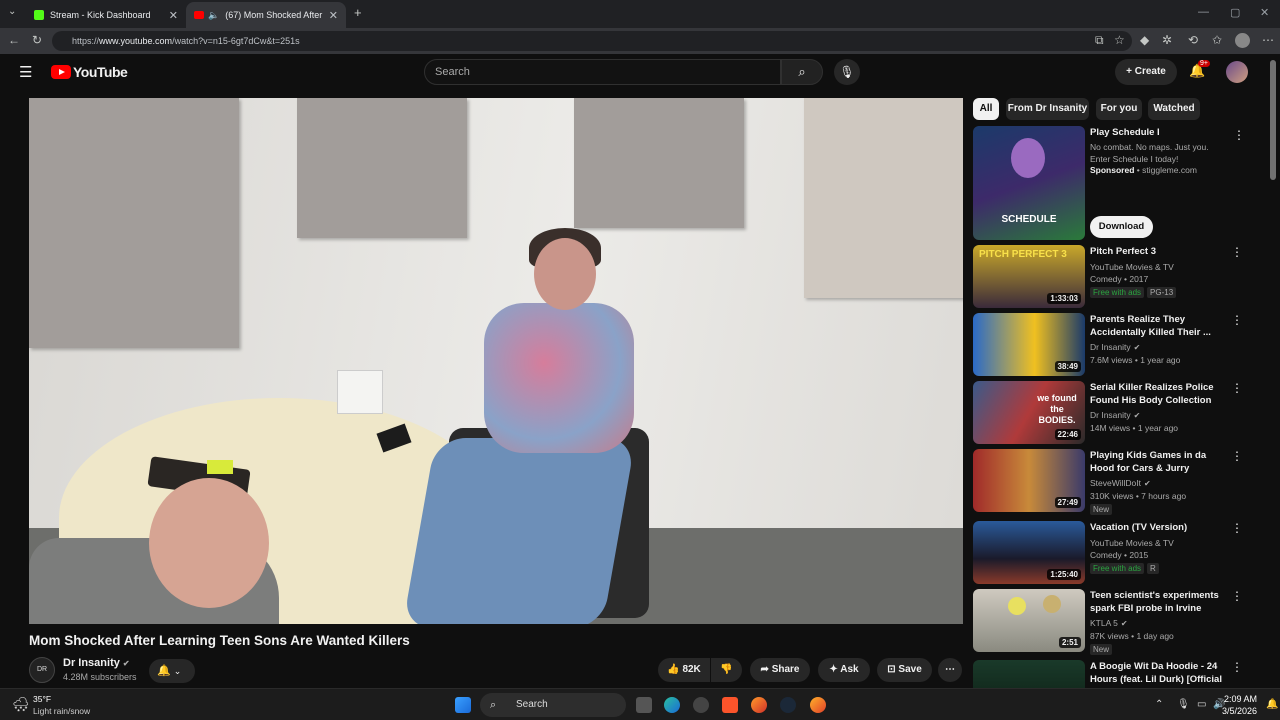 Image resolution: width=1280 pixels, height=720 pixels. What do you see at coordinates (42, 670) in the screenshot?
I see `channel-avatar: DR` at bounding box center [42, 670].